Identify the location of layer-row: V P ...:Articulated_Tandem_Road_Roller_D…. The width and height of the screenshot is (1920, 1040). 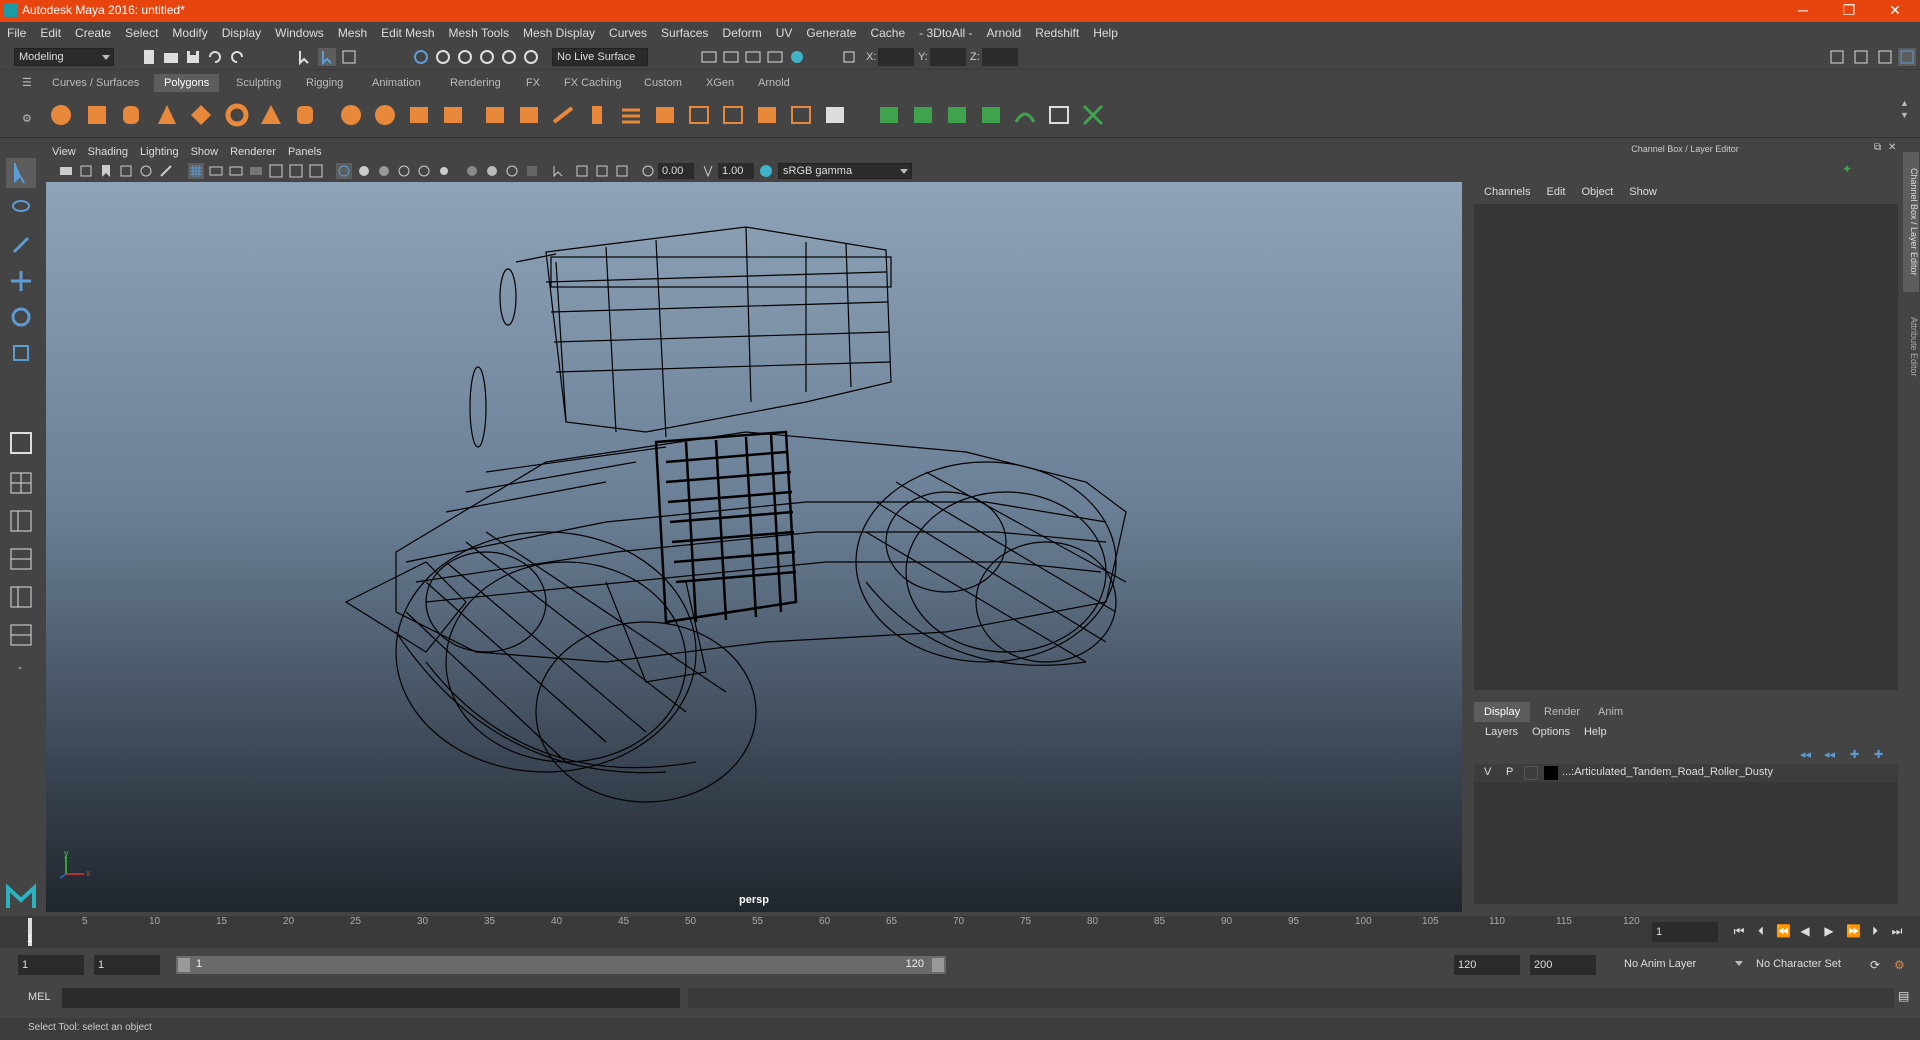
(1686, 773).